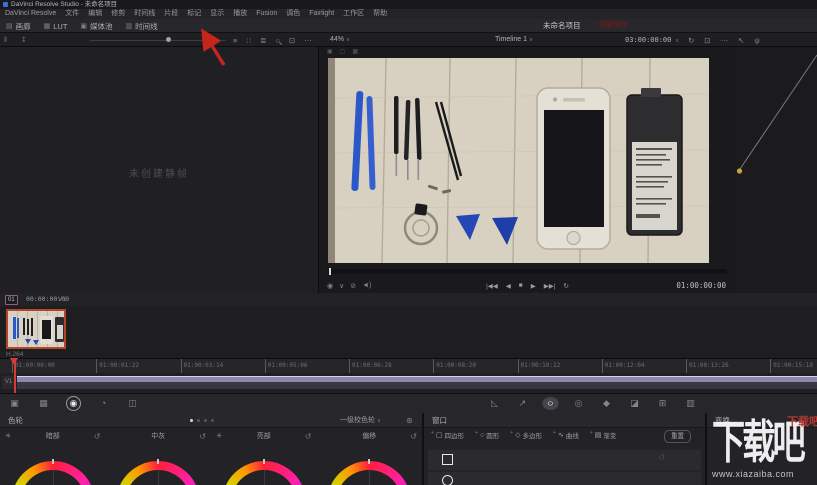 This screenshot has height=485, width=817. I want to click on timeline-select: Timeline 1 ∨, so click(514, 40).